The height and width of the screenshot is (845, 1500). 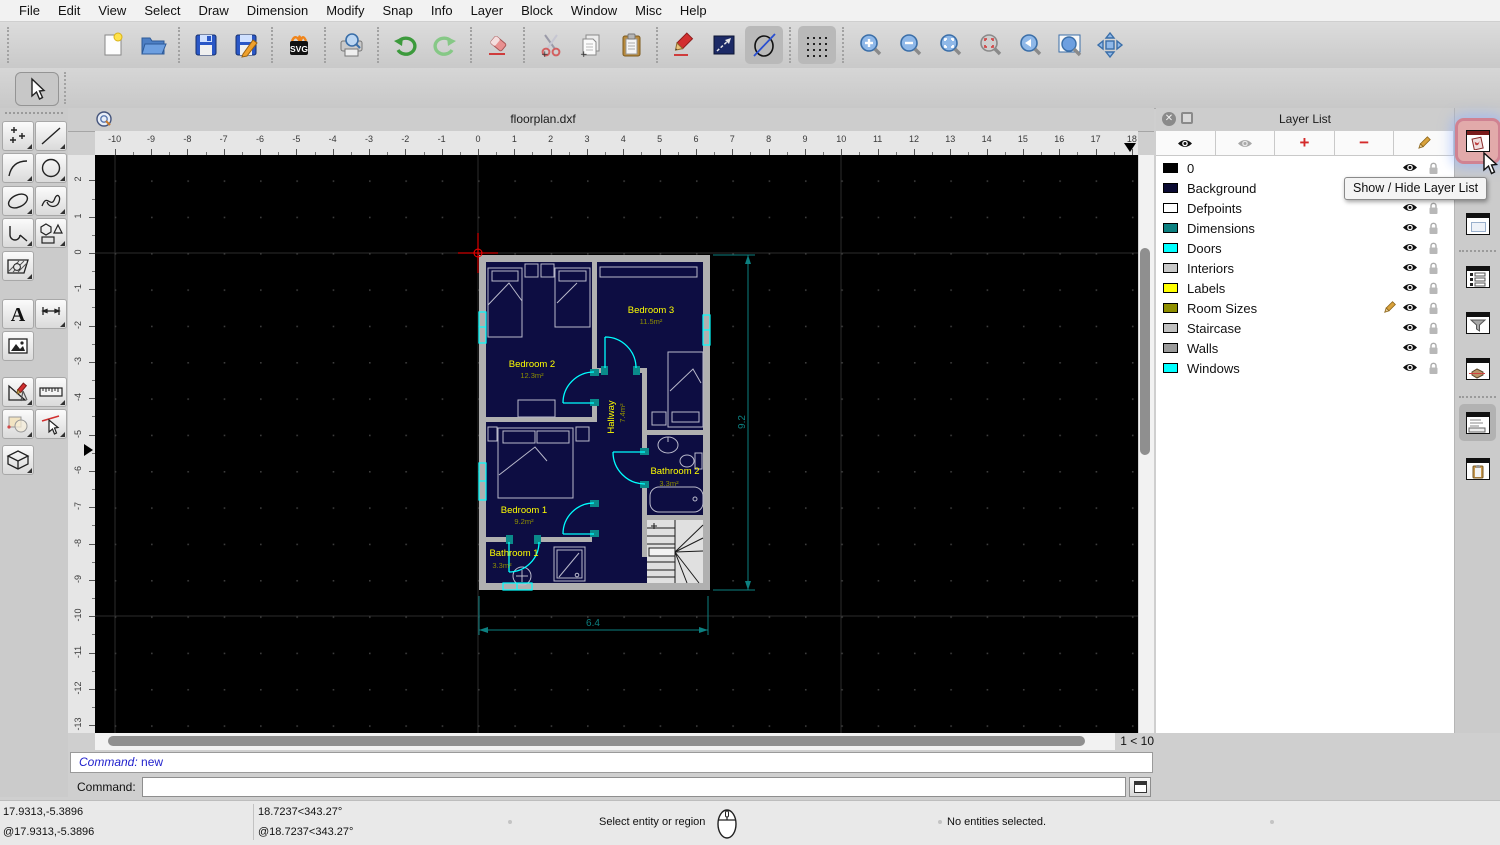 What do you see at coordinates (1477, 322) in the screenshot?
I see `selection-filter-button` at bounding box center [1477, 322].